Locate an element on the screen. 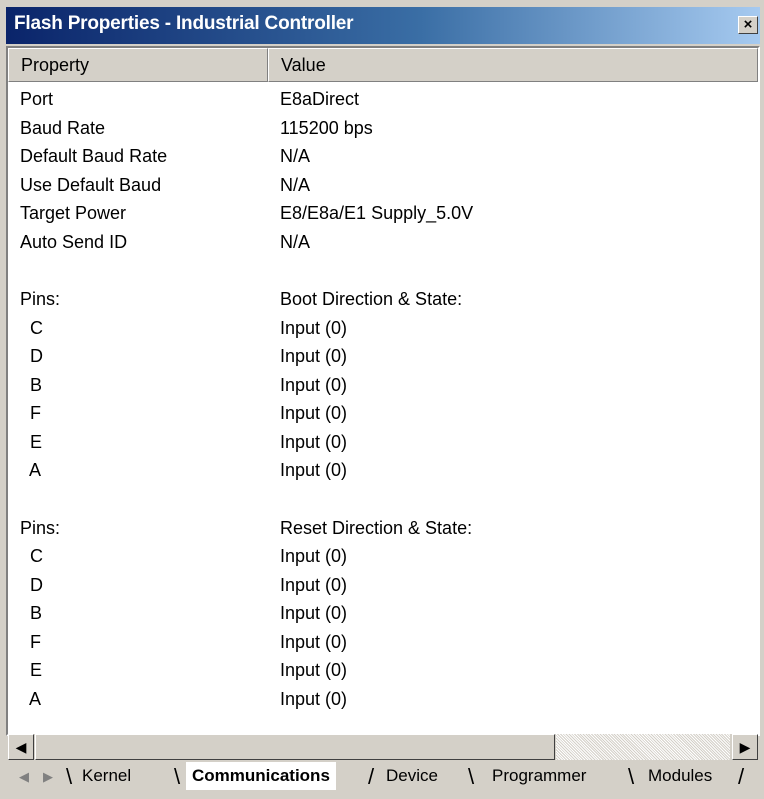 The image size is (764, 799). property-name-cell: Baud Rate is located at coordinates (63, 127).